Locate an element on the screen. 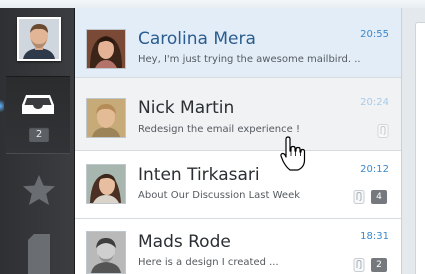 The width and height of the screenshot is (425, 274). inbox-unread-badge: 2 is located at coordinates (39, 134).